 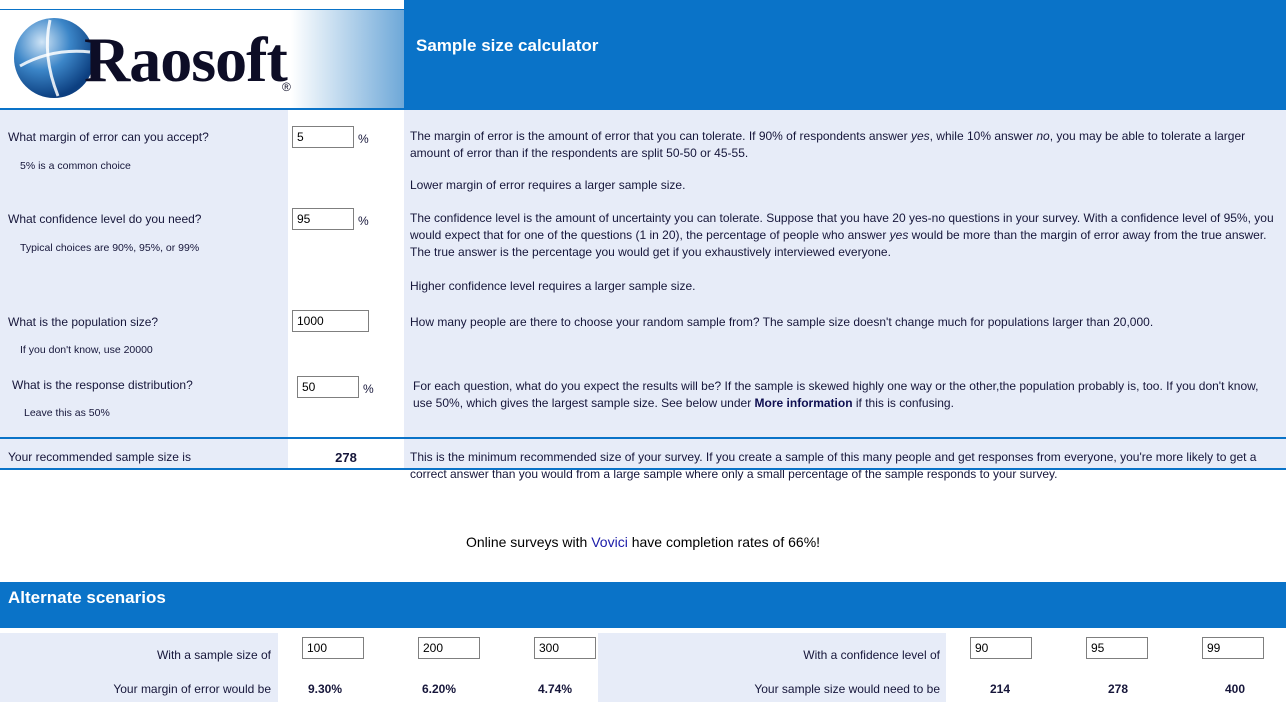 I want to click on alt-margin-result-3: 4.74%, so click(x=555, y=689).